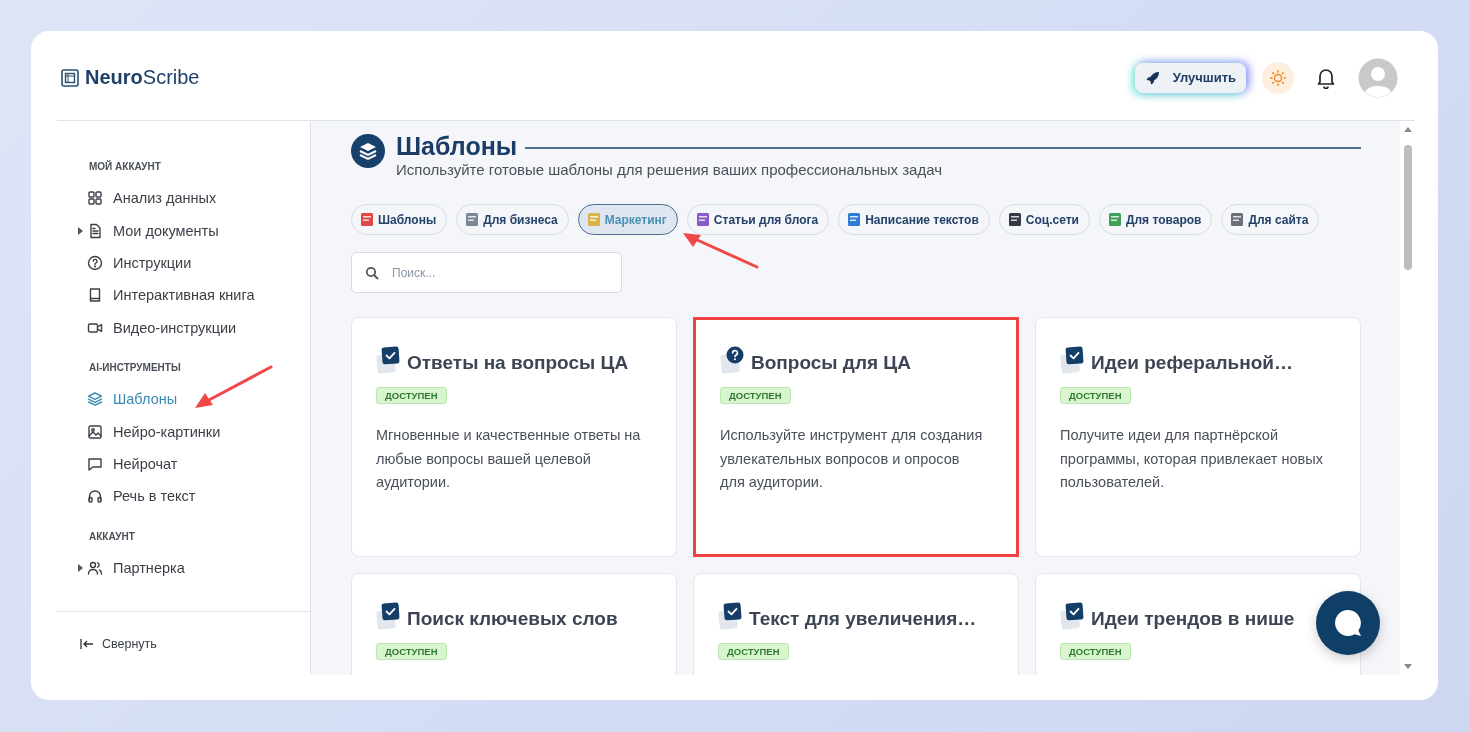  What do you see at coordinates (518, 363) in the screenshot?
I see `card-title: Ответы на вопросы ЦА` at bounding box center [518, 363].